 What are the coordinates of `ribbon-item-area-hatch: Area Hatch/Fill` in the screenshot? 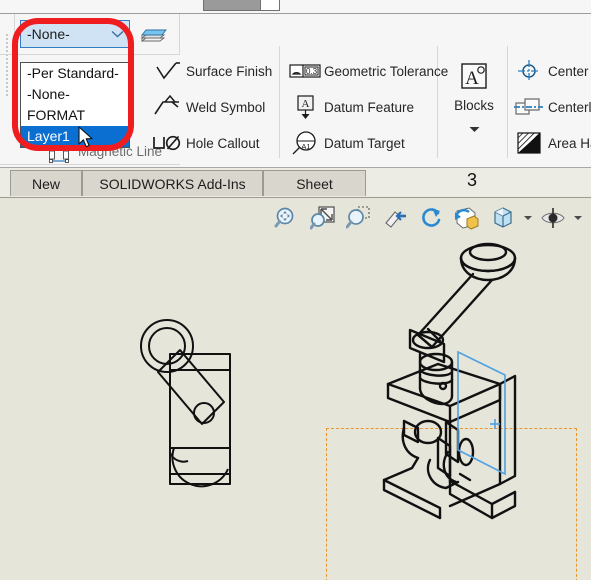 It's located at (551, 143).